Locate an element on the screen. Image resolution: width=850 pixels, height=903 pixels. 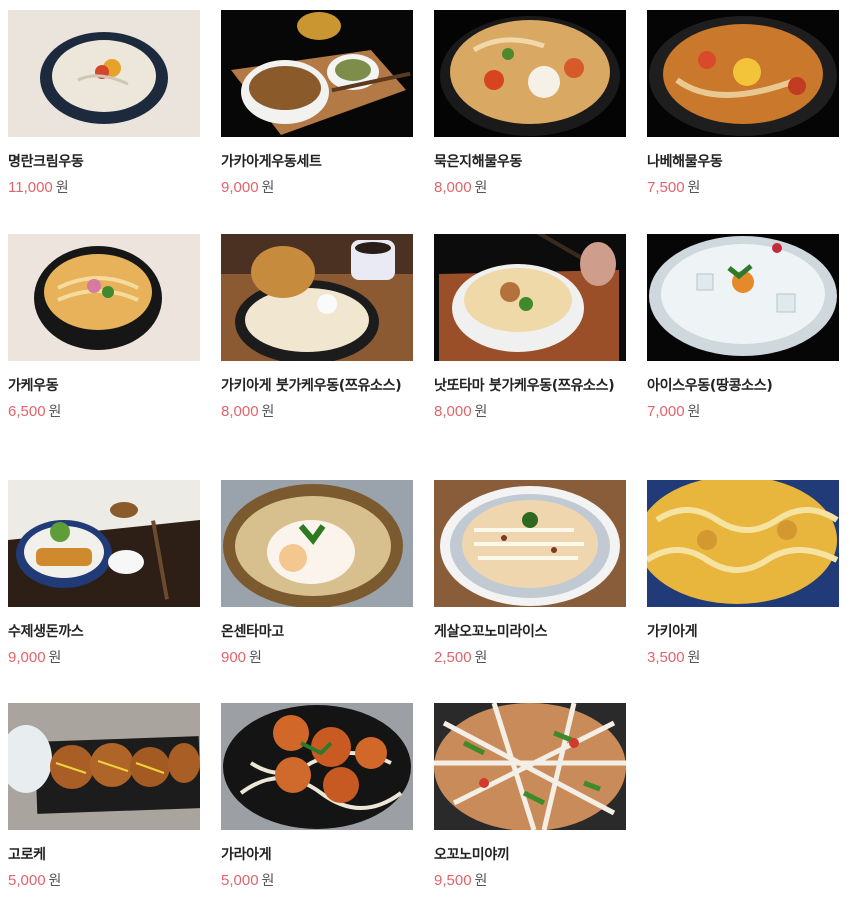
menu-item-card: 아이스우동(땅콩소스) 7,000 원 is located at coordinates (743, 357).